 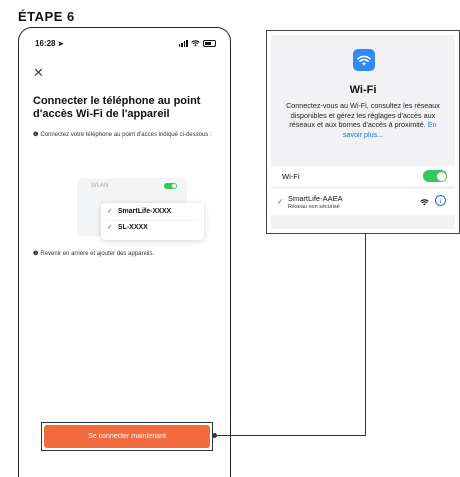 What do you see at coordinates (291, 176) in the screenshot?
I see `wifi-toggle-label: Wi-Fi` at bounding box center [291, 176].